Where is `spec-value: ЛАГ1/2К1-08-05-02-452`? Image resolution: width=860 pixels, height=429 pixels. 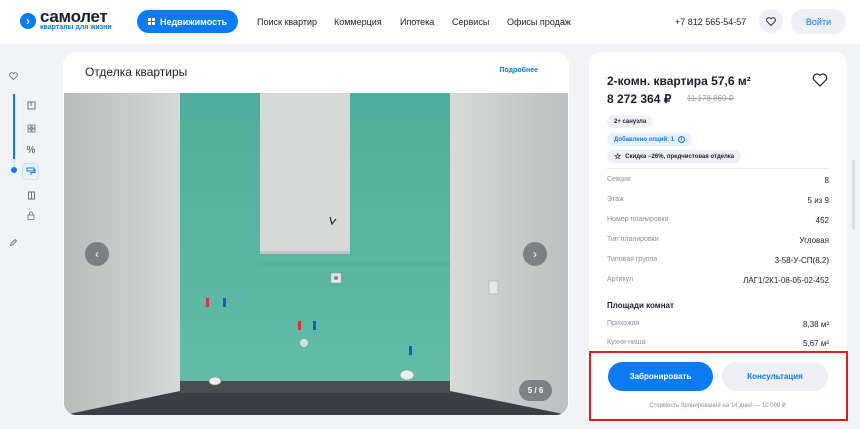 spec-value: ЛАГ1/2К1-08-05-02-452 is located at coordinates (786, 280).